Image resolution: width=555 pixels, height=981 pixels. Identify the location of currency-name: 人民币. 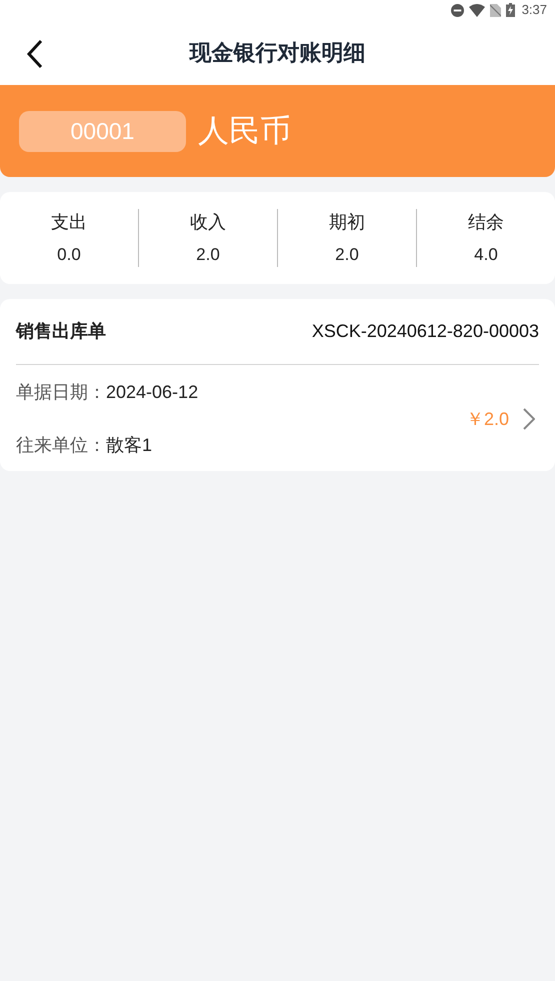
(244, 131).